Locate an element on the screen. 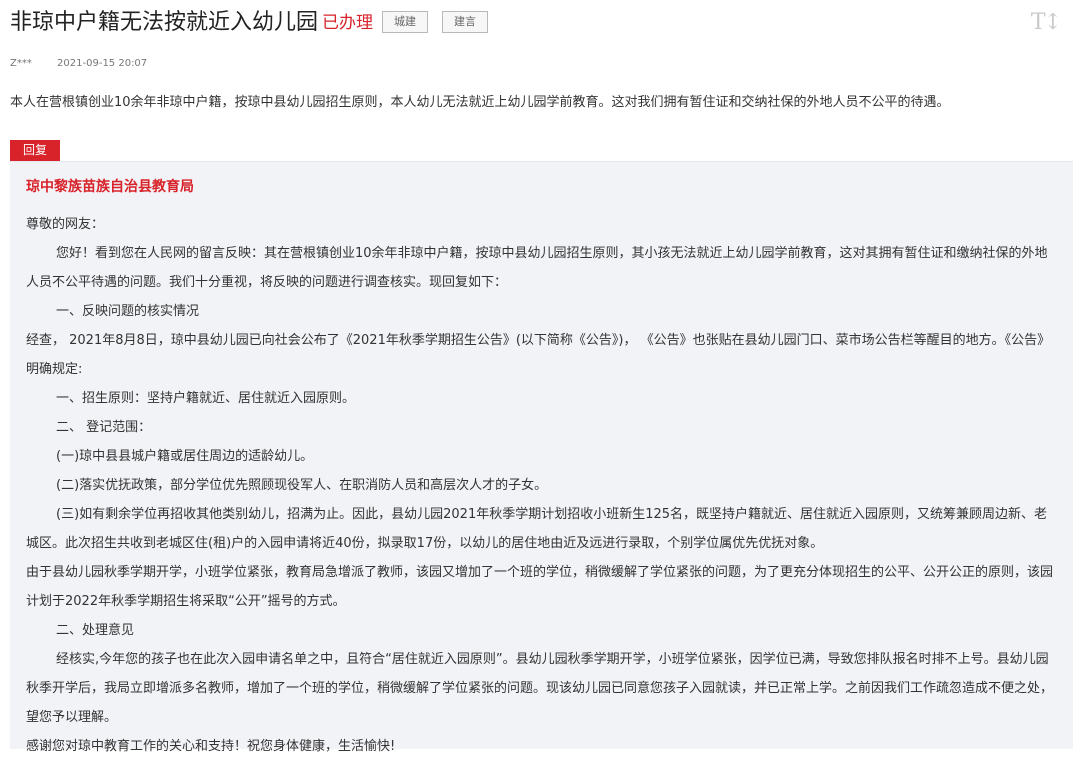 Image resolution: width=1080 pixels, height=761 pixels. post-meta: Z*** 2021-09-15 20:07 is located at coordinates (78, 63).